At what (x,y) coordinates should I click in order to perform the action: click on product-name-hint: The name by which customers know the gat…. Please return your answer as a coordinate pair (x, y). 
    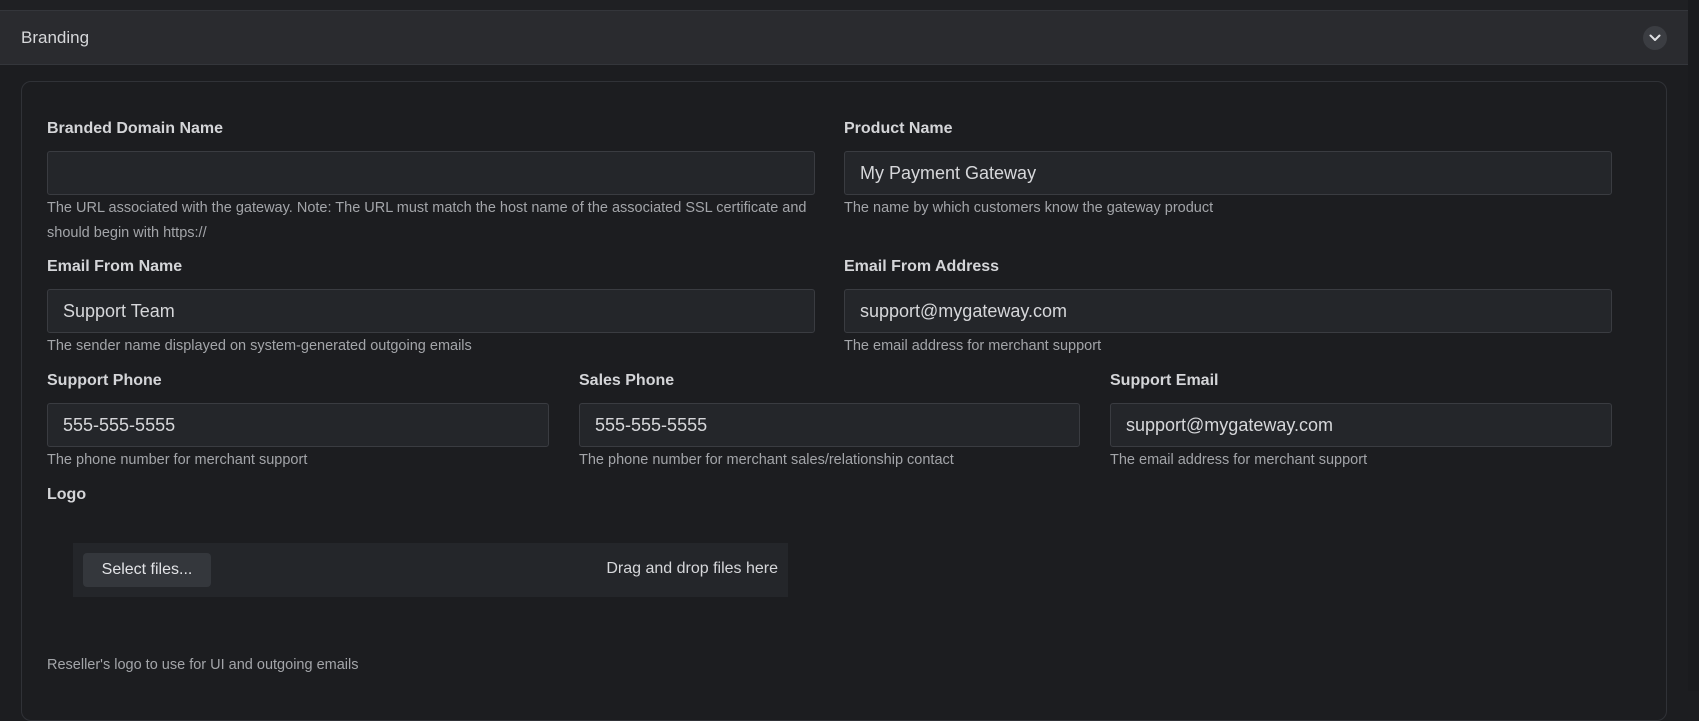
    Looking at the image, I should click on (1029, 208).